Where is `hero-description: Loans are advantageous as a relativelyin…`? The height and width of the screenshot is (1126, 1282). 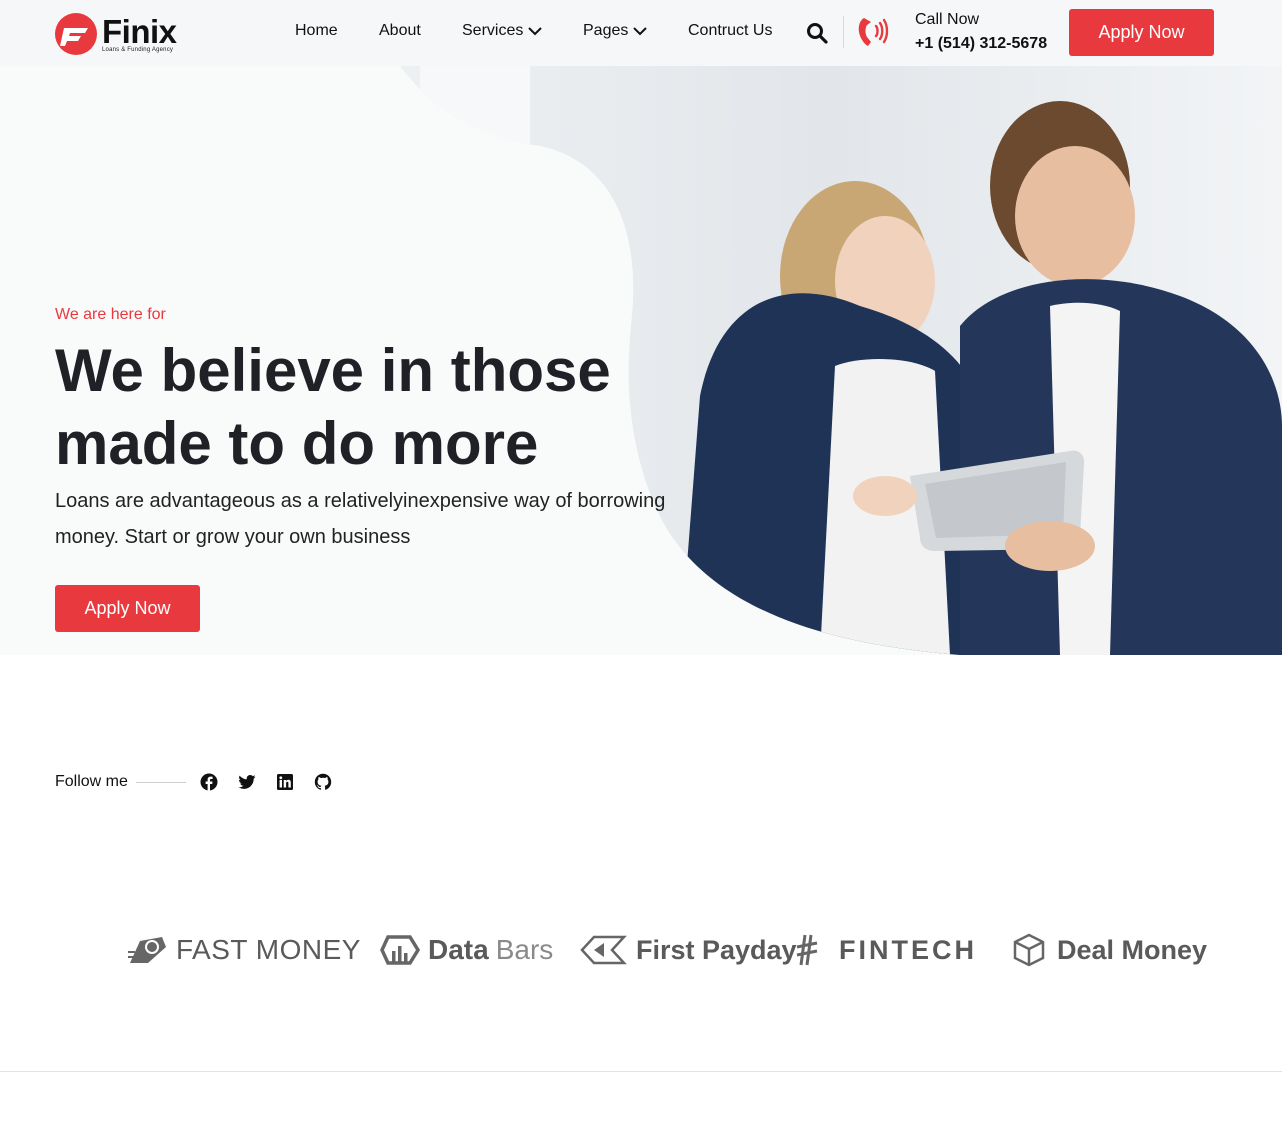
hero-description: Loans are advantageous as a relativelyin… is located at coordinates (360, 519).